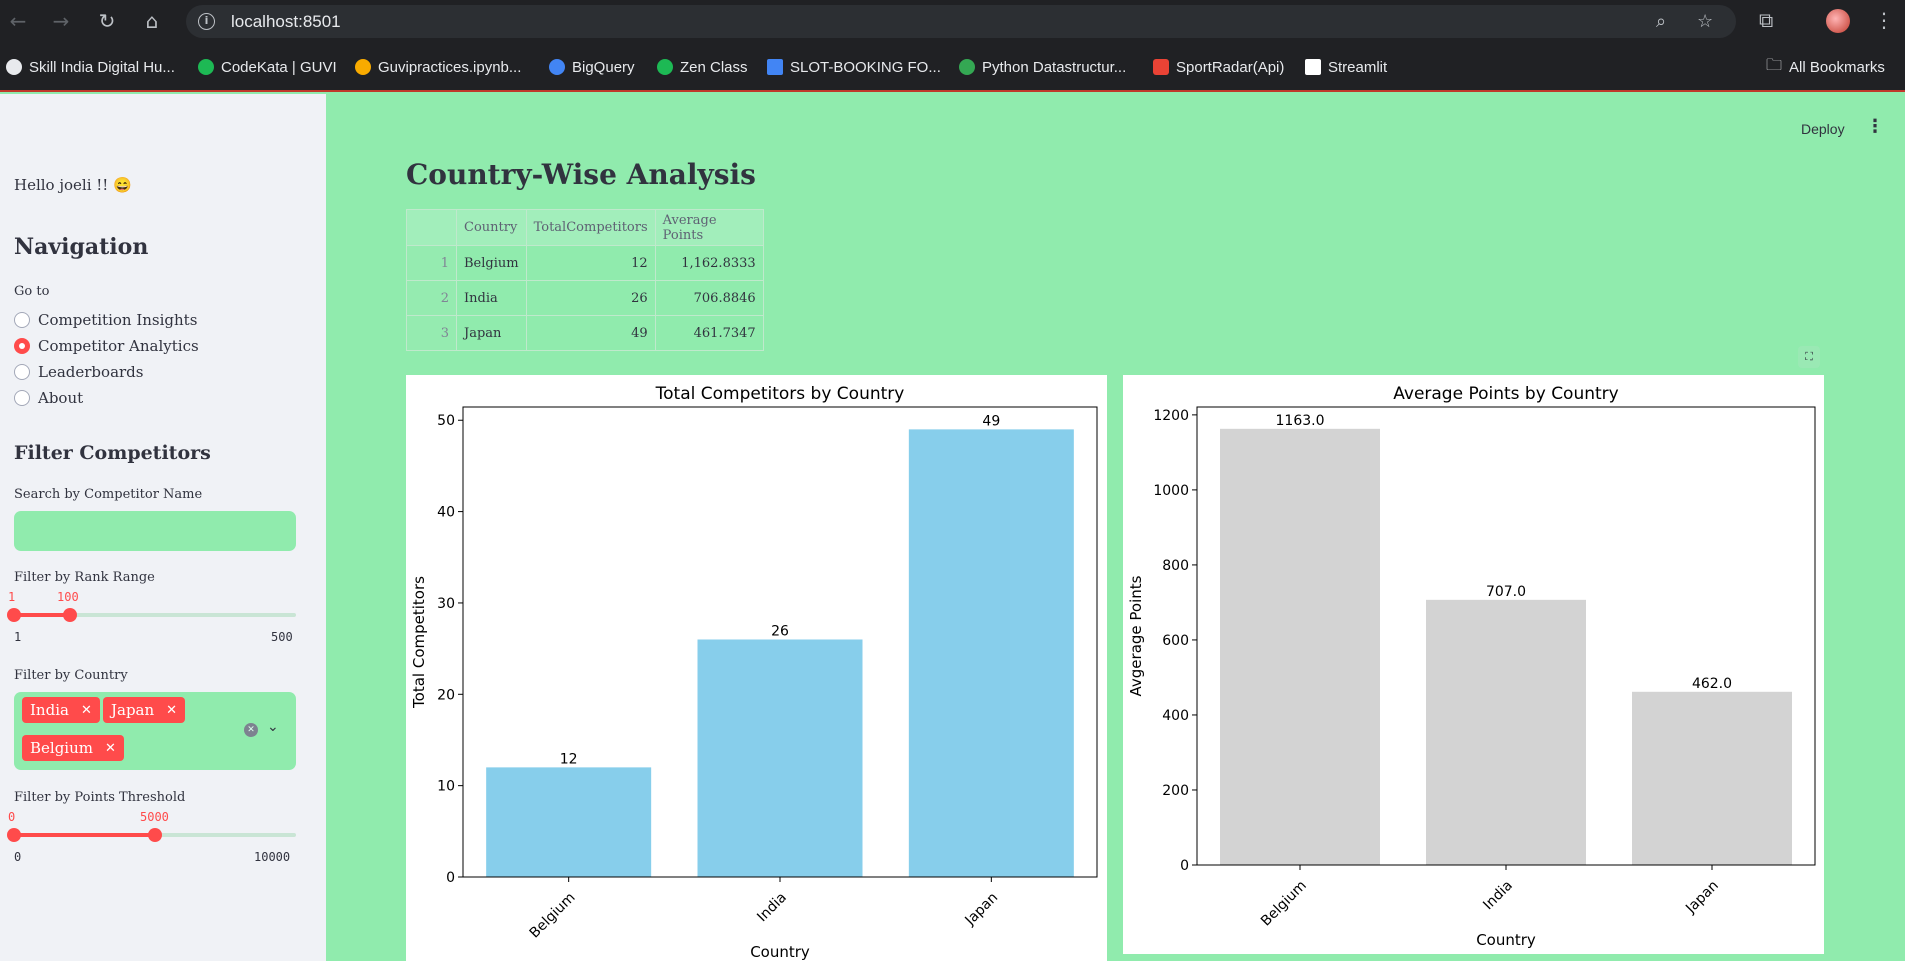 This screenshot has height=961, width=1905. What do you see at coordinates (155, 731) in the screenshot?
I see `country-multiselect: India ✕ Japan ✕ Belgium ✕ ✕ ⌄` at bounding box center [155, 731].